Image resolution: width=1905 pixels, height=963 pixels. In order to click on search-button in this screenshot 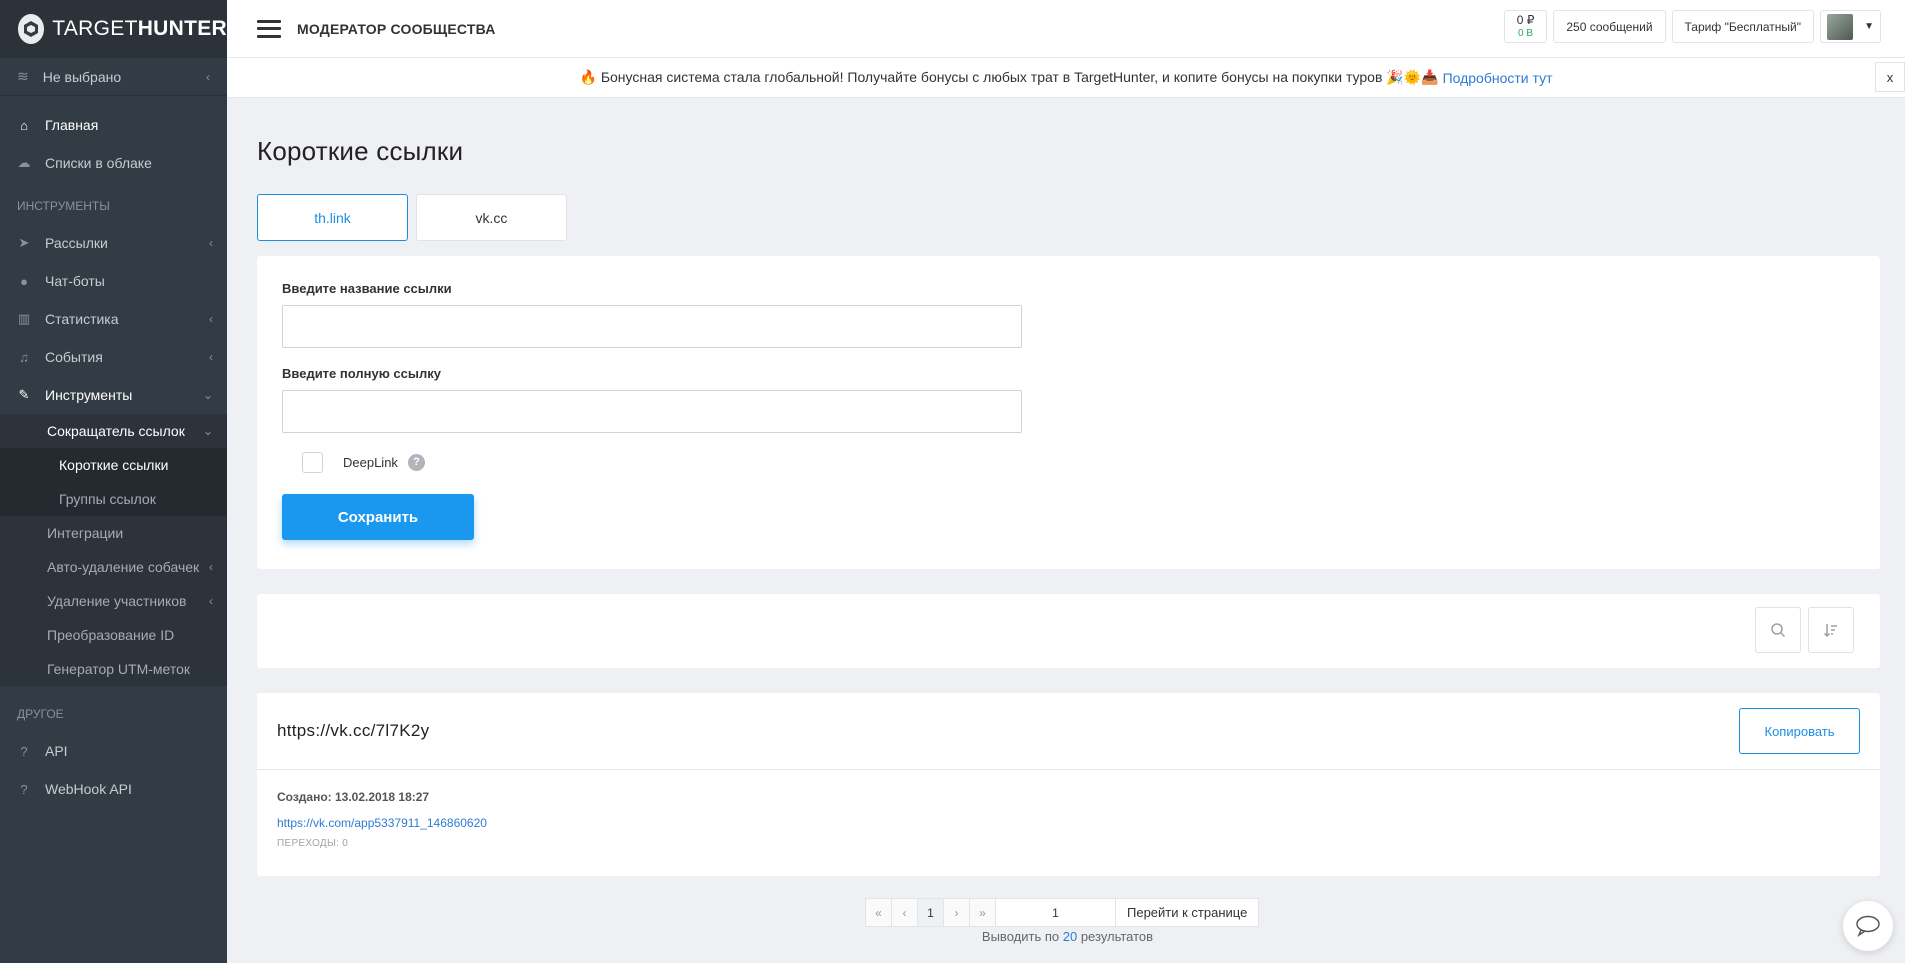, I will do `click(1778, 630)`.